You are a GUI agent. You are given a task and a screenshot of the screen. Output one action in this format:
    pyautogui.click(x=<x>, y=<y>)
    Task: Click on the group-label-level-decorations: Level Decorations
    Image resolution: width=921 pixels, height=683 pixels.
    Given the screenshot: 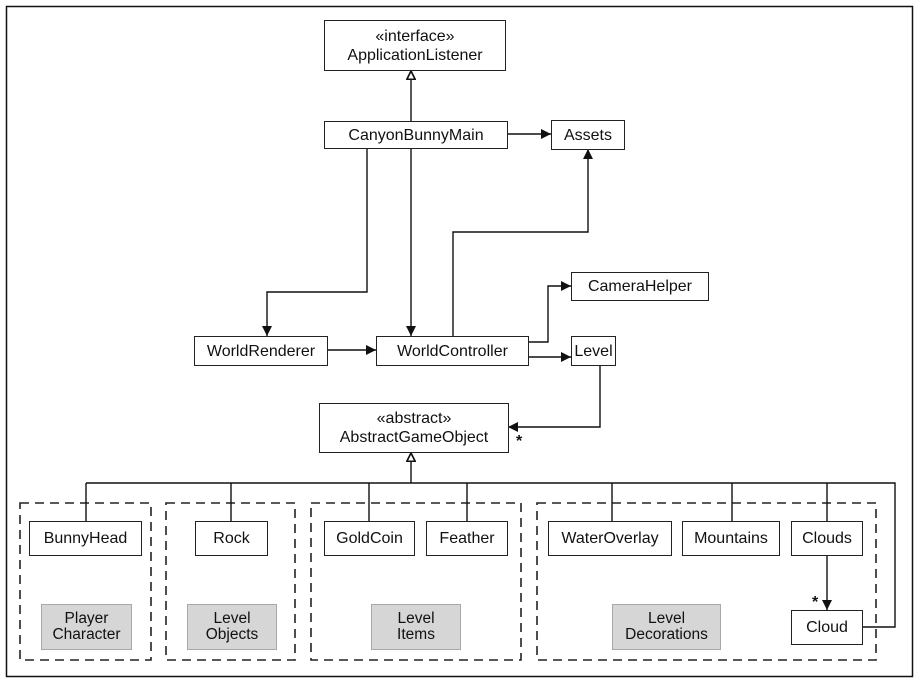 What is the action you would take?
    pyautogui.click(x=666, y=627)
    